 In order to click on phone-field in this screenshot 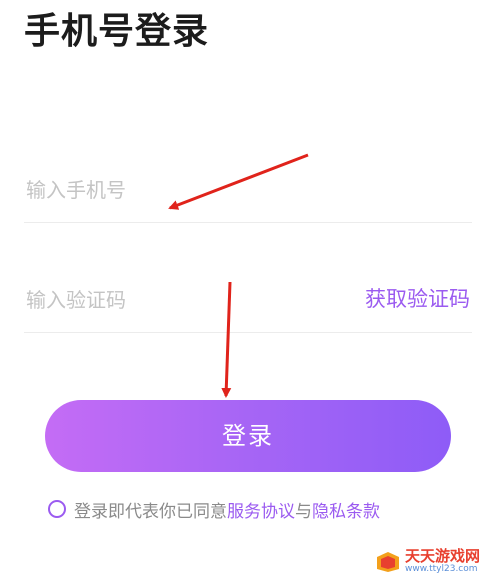, I will do `click(248, 192)`.